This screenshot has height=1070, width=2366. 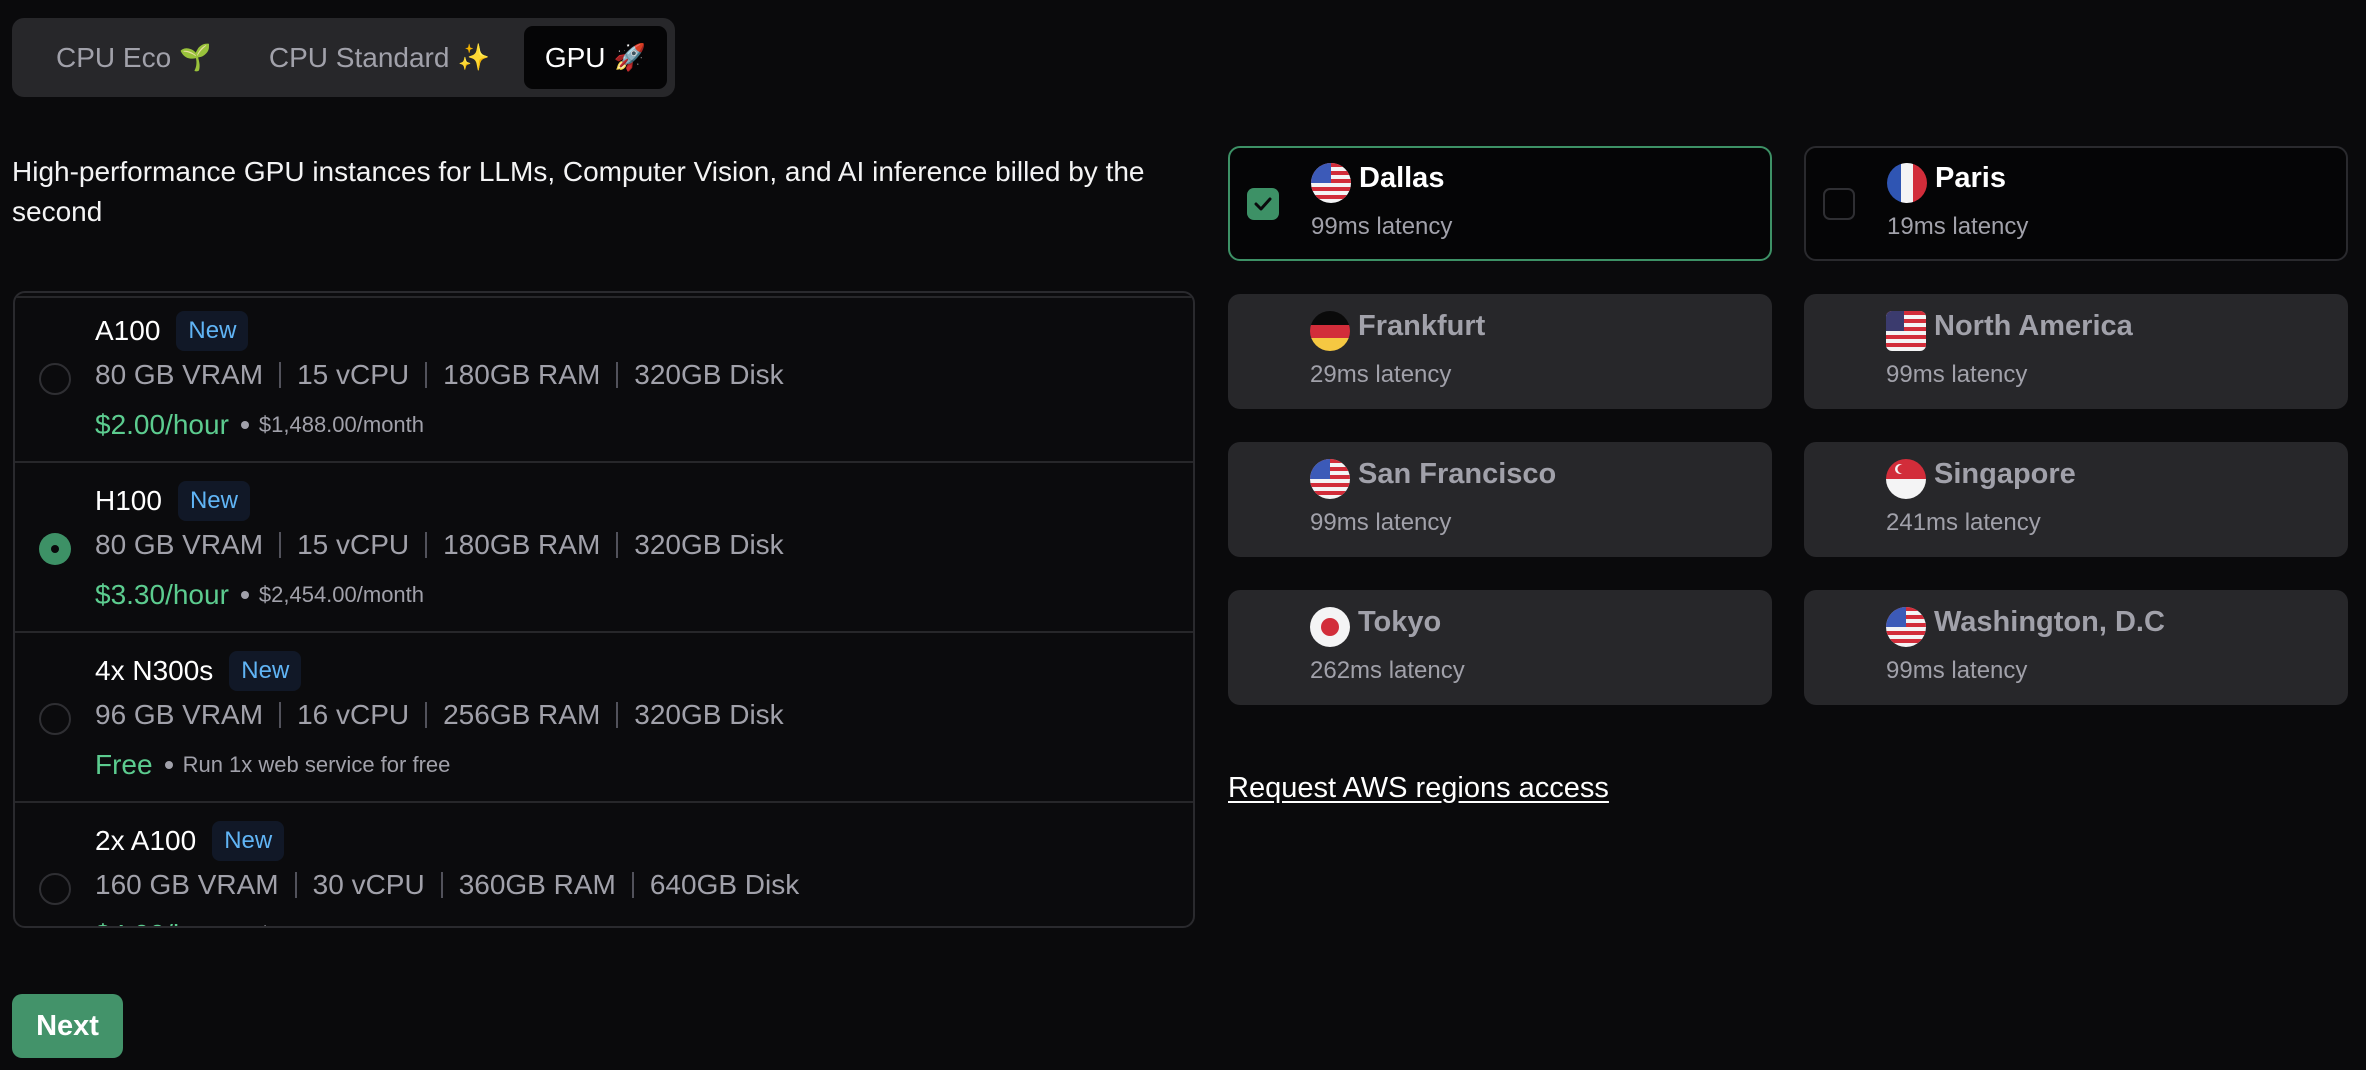 What do you see at coordinates (341, 424) in the screenshot?
I see `monthly-price: $1,488.00/month` at bounding box center [341, 424].